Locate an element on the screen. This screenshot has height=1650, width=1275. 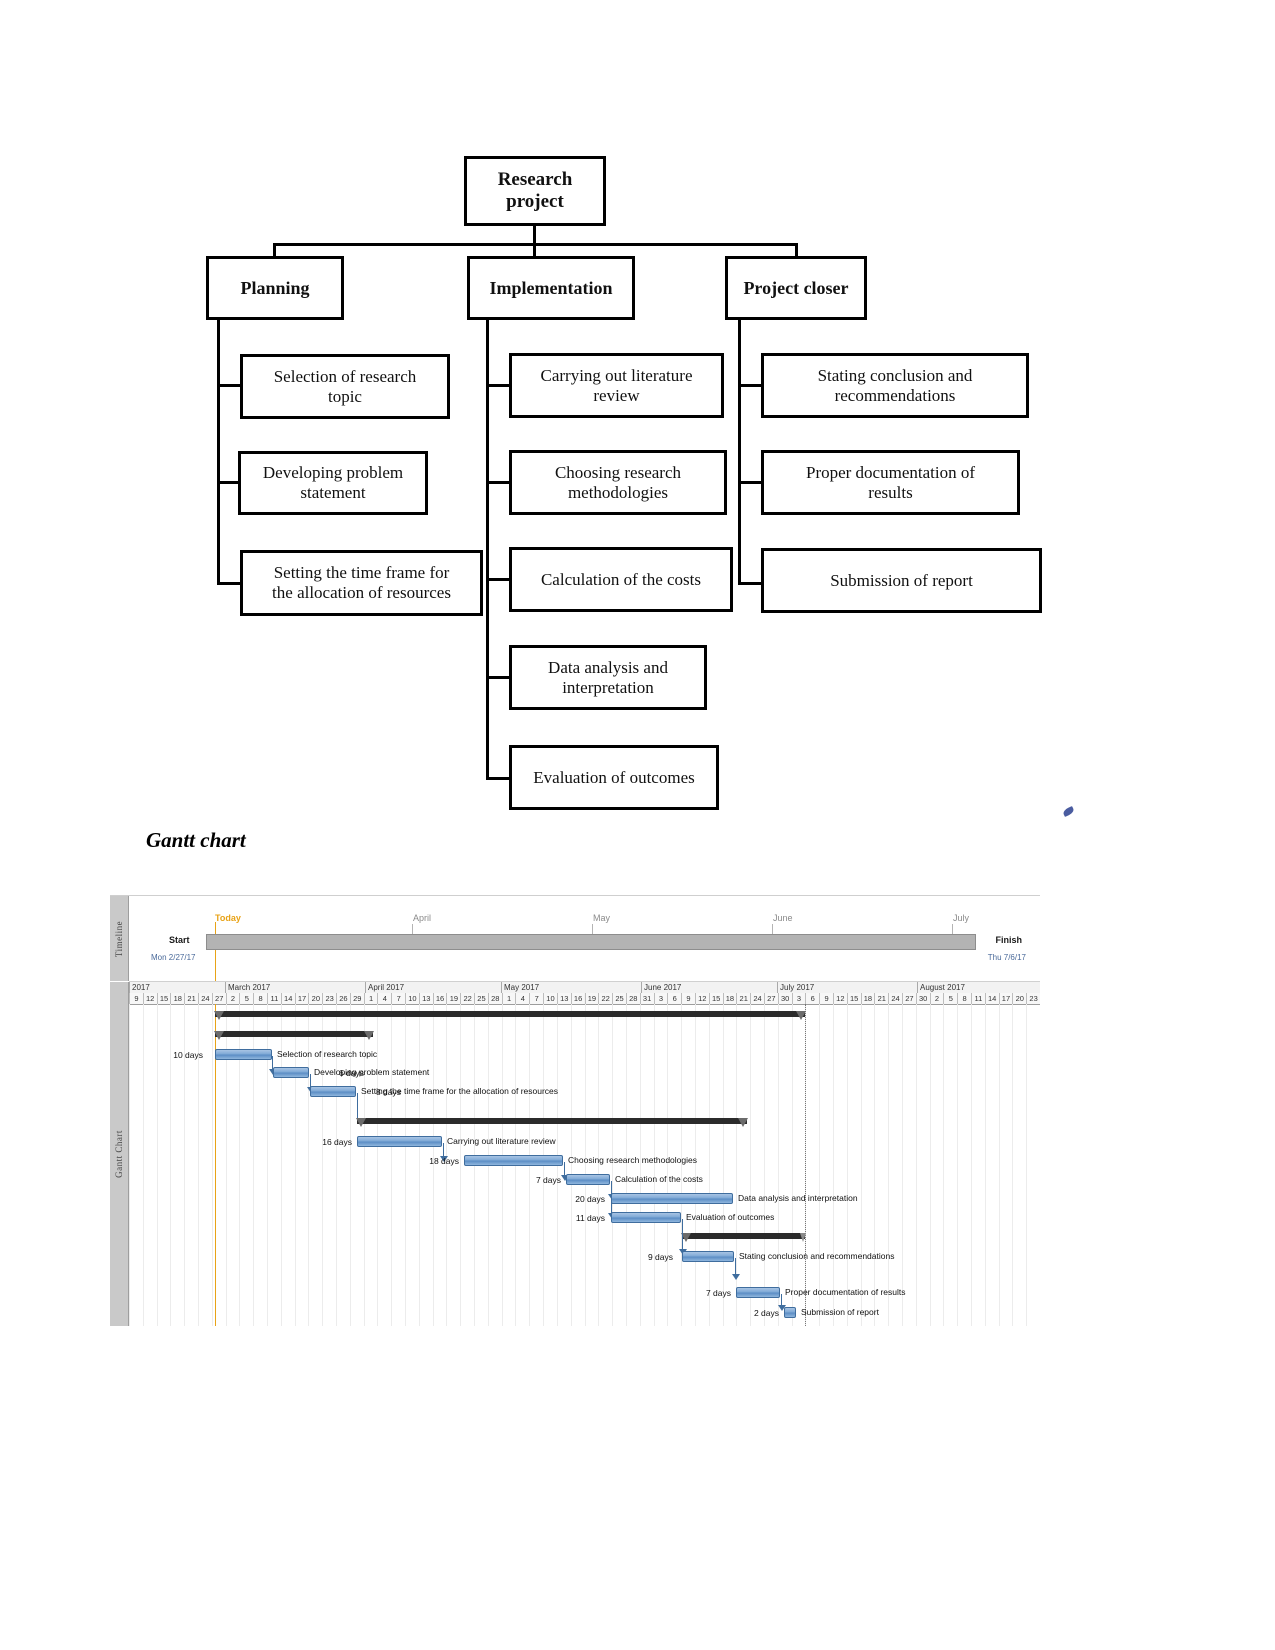
timeline-today-line is located at coordinates (215, 951).